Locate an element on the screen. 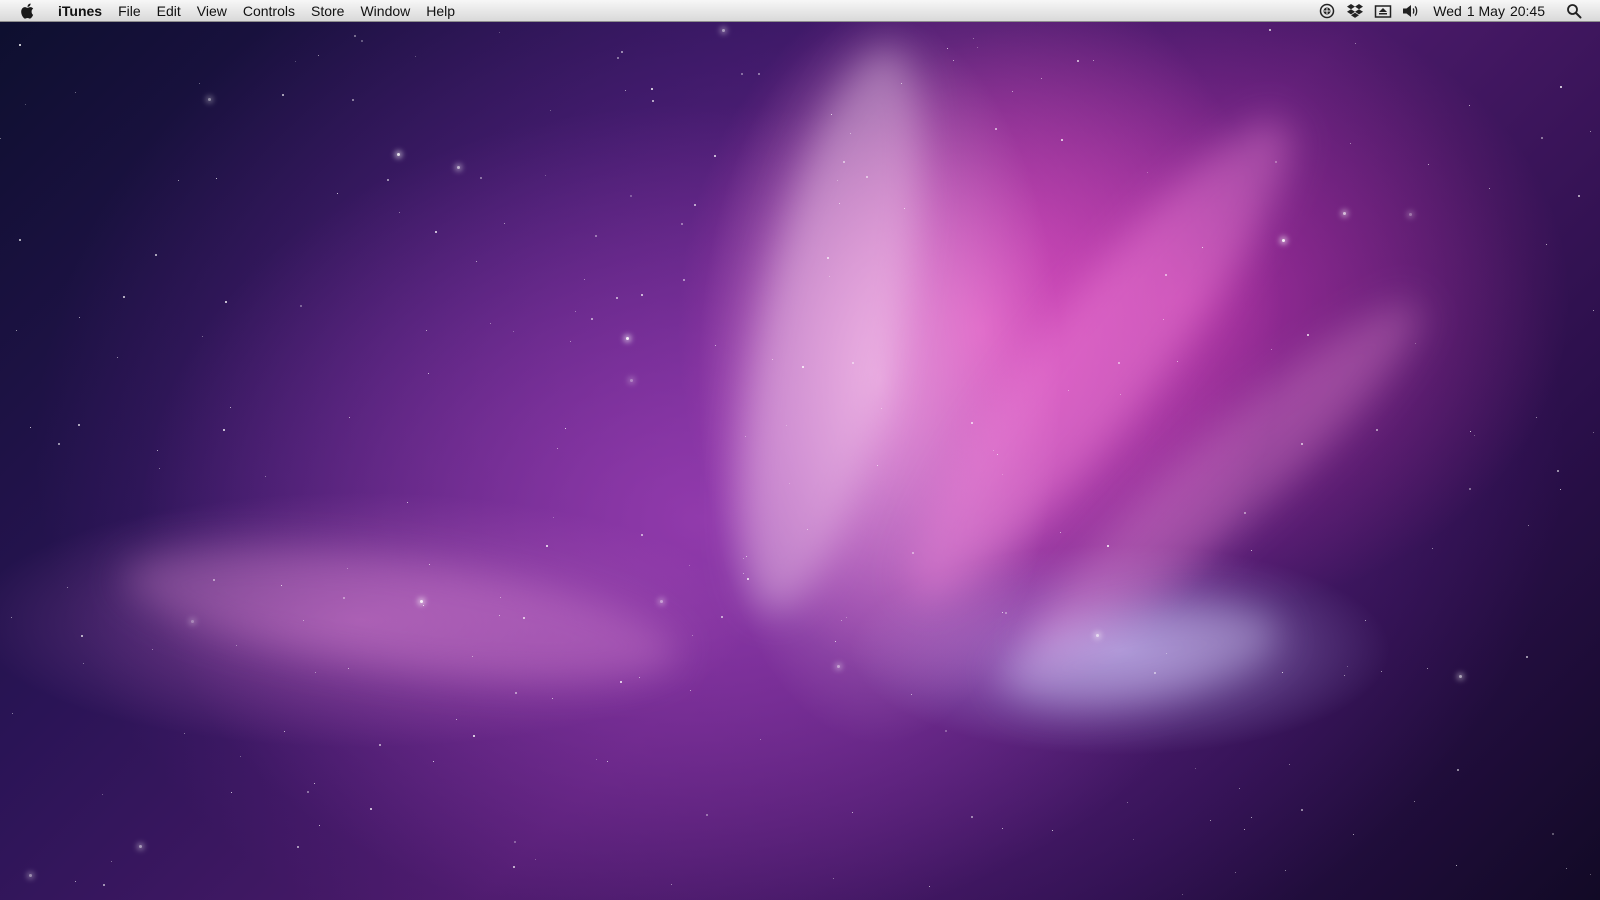  menu-view: View is located at coordinates (212, 11).